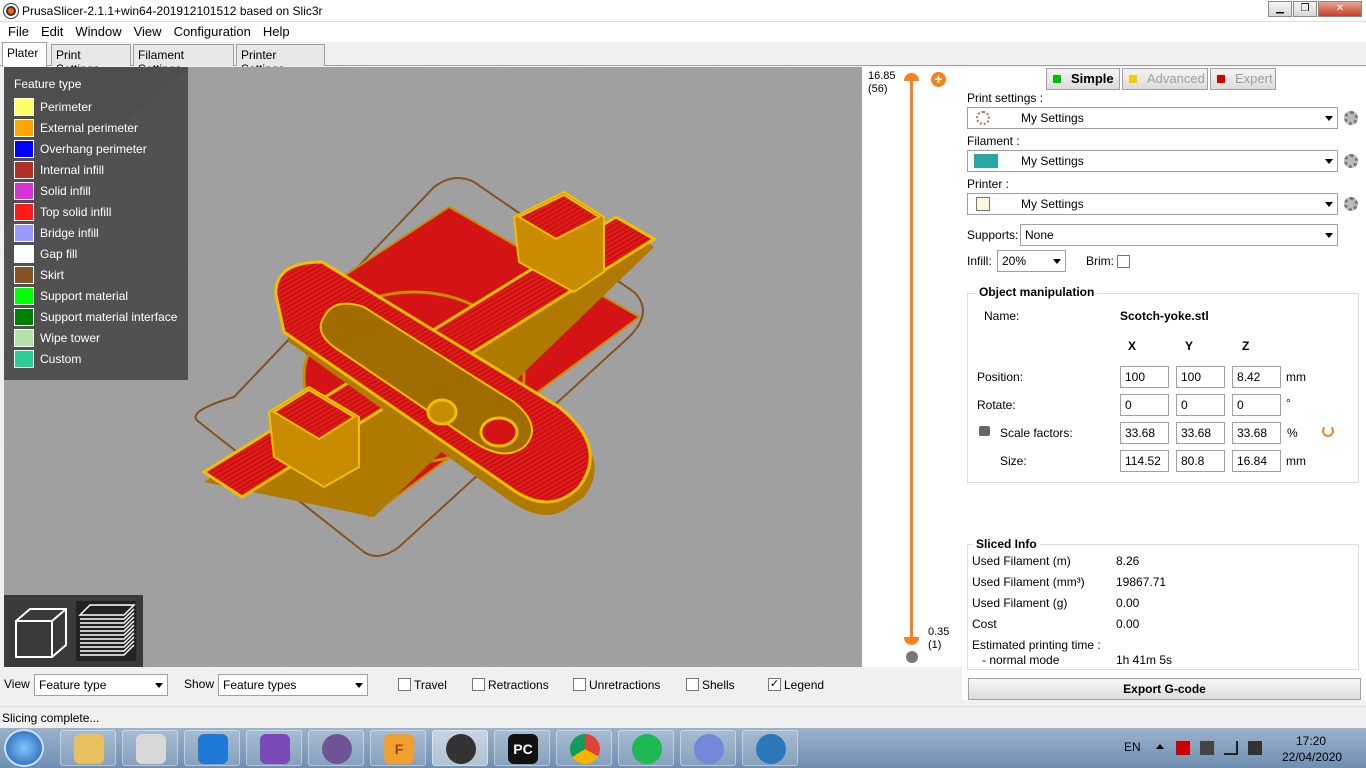  What do you see at coordinates (150, 748) in the screenshot?
I see `taskbar-calculator` at bounding box center [150, 748].